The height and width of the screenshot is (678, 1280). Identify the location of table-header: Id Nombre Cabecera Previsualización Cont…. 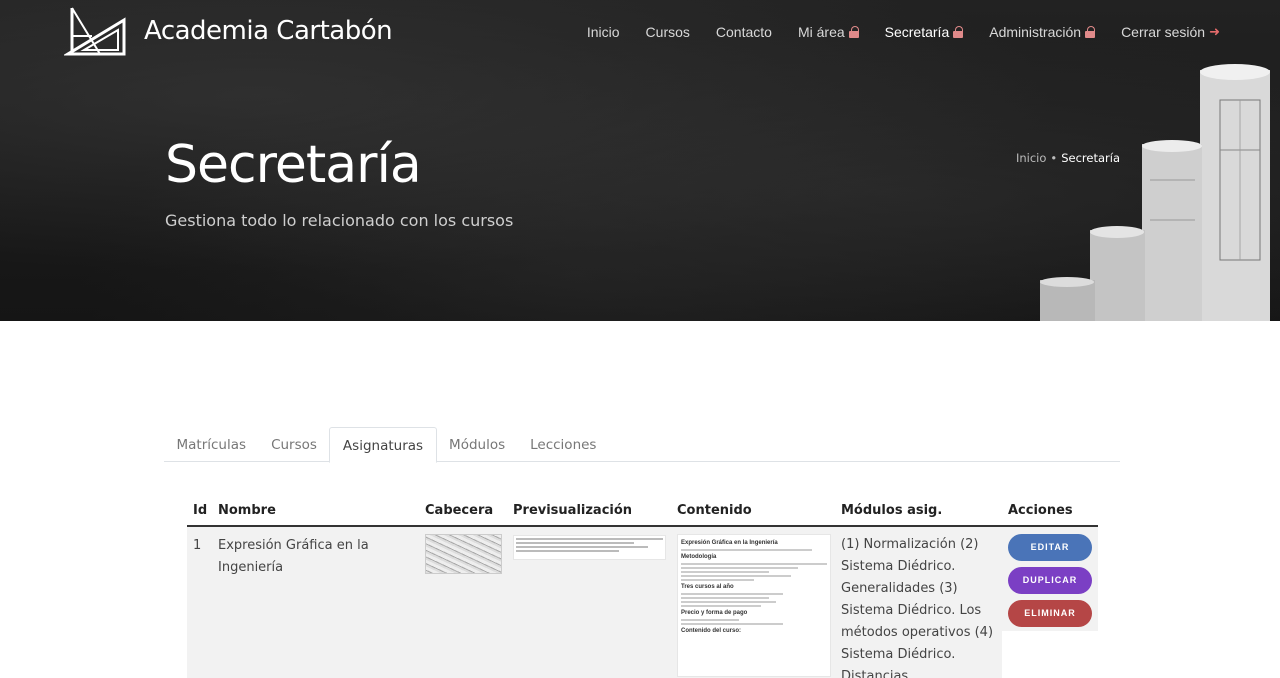
(642, 511).